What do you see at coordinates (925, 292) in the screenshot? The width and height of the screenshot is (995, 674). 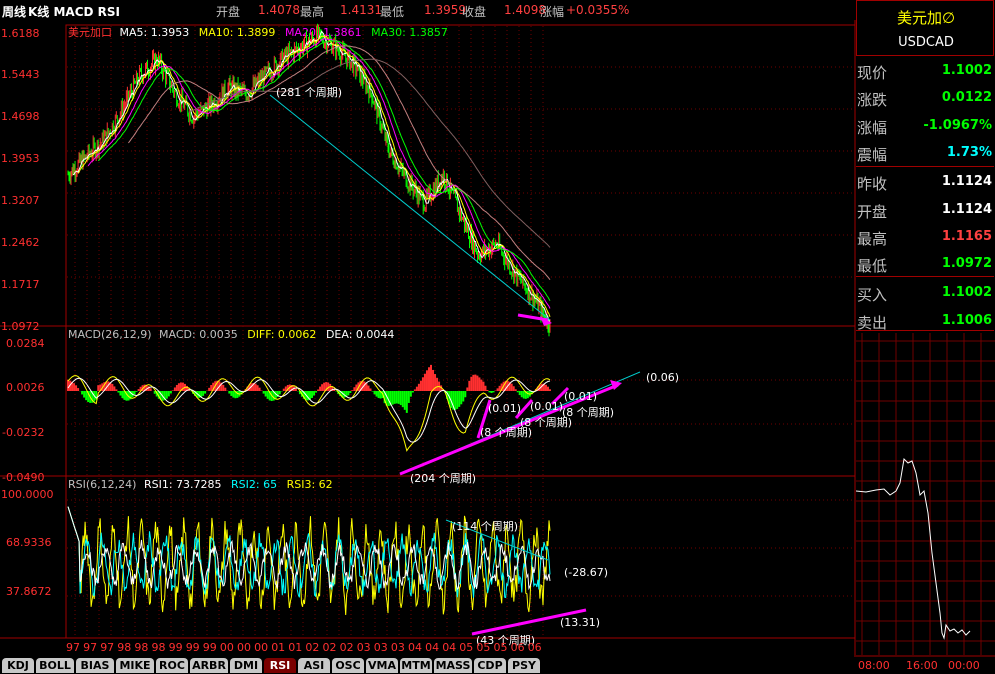 I see `quote-row-8: 买入 1.1002` at bounding box center [925, 292].